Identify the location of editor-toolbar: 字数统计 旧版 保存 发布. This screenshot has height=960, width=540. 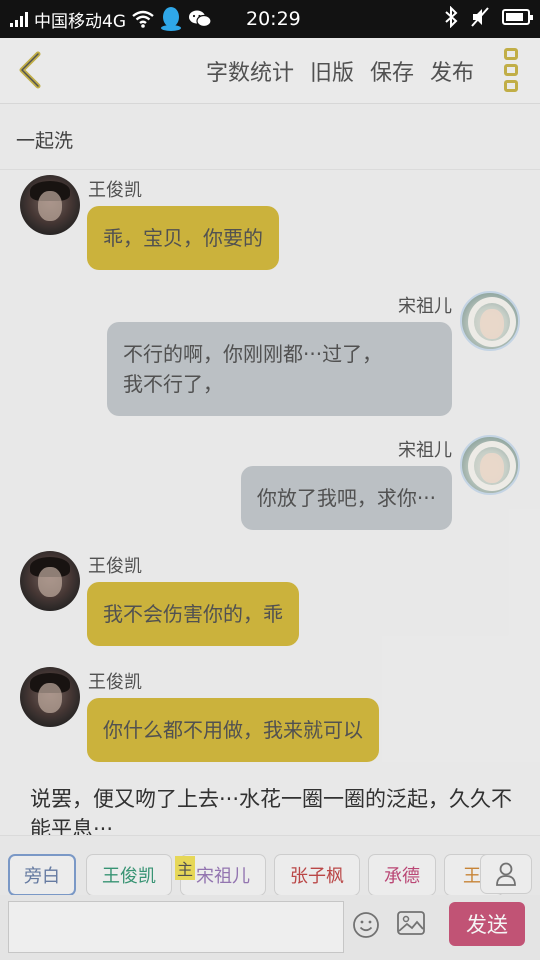
(270, 71).